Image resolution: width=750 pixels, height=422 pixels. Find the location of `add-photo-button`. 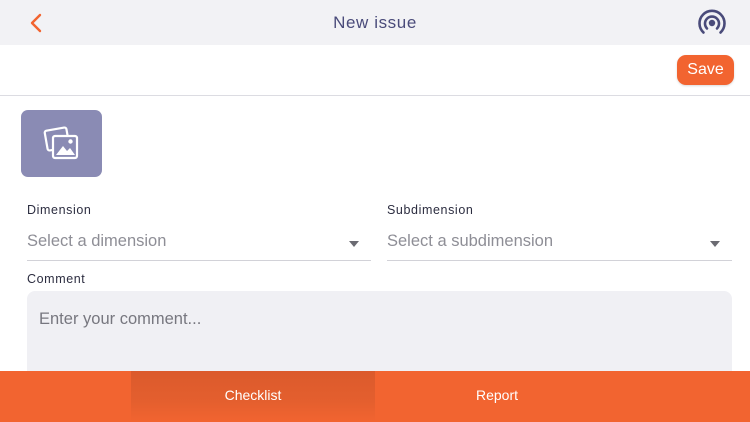

add-photo-button is located at coordinates (61, 143).